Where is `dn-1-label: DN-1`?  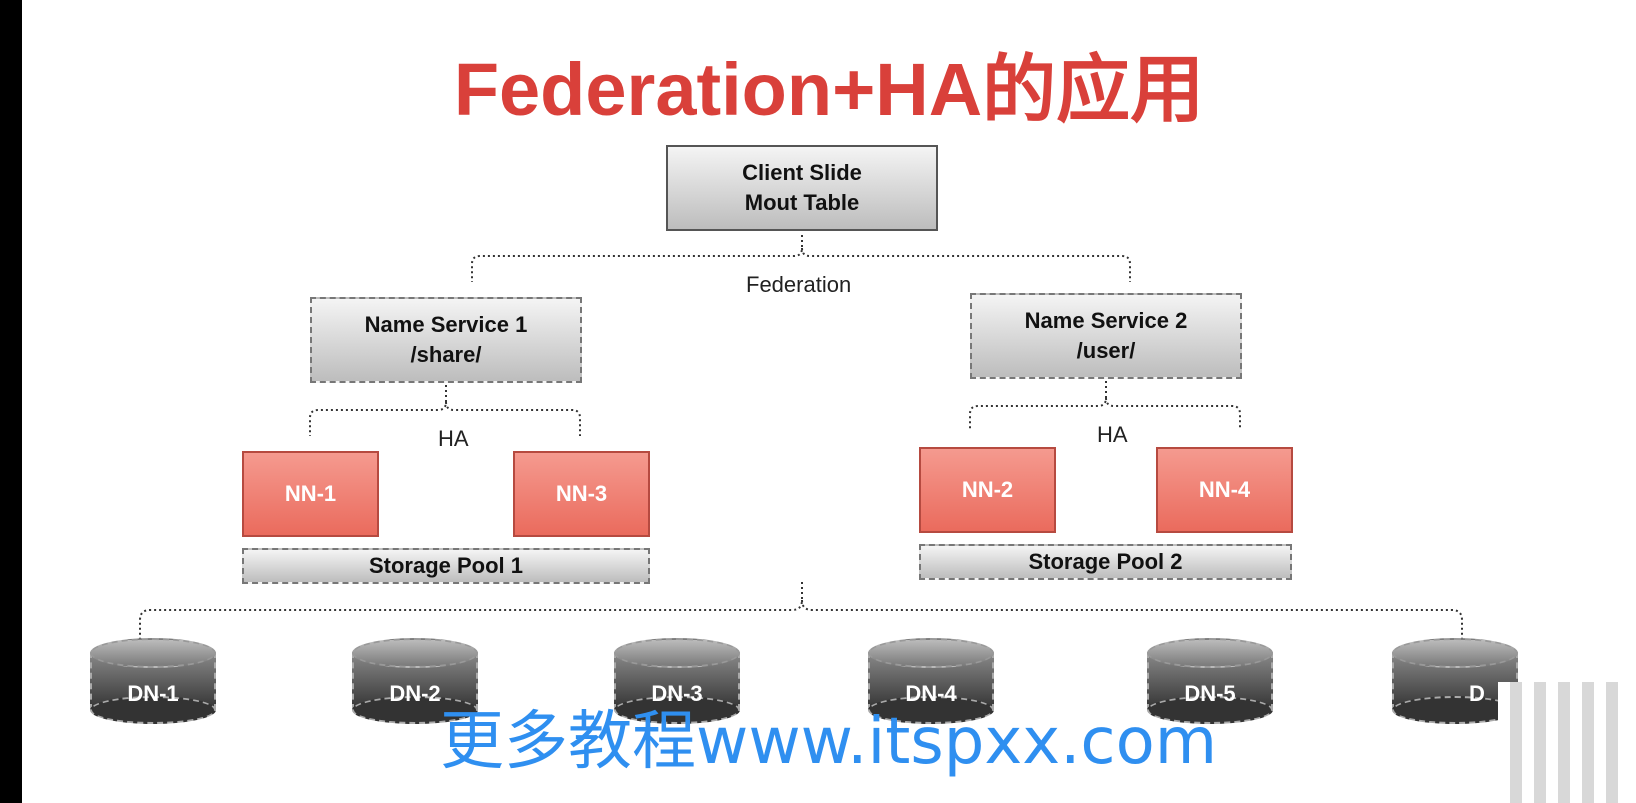
dn-1-label: DN-1 is located at coordinates (153, 693).